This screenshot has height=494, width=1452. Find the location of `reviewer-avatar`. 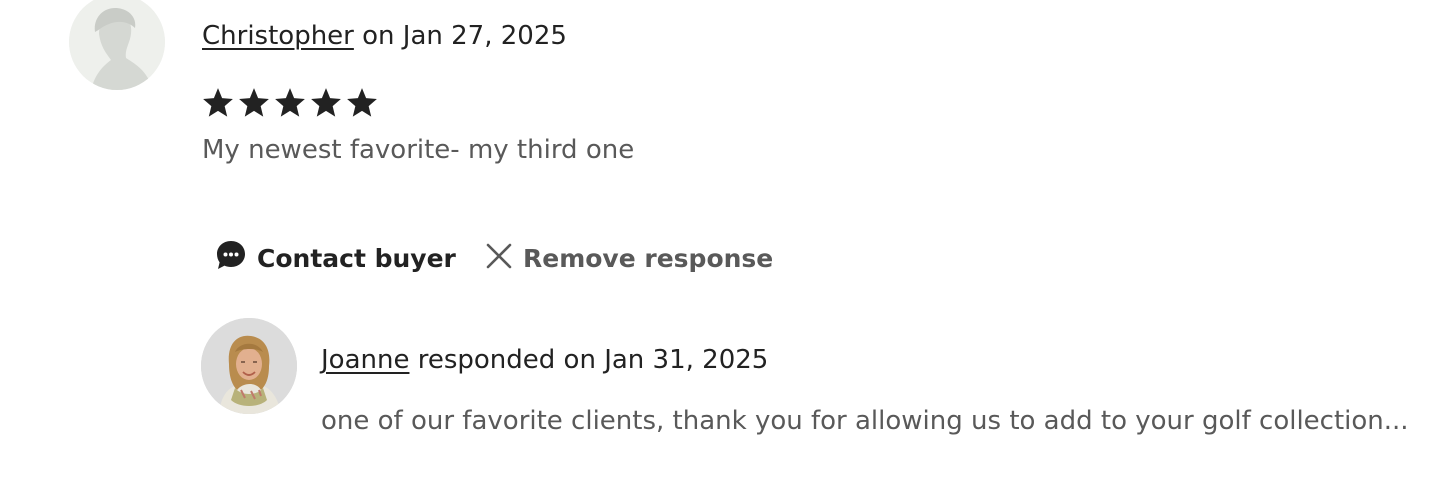

reviewer-avatar is located at coordinates (117, 45).